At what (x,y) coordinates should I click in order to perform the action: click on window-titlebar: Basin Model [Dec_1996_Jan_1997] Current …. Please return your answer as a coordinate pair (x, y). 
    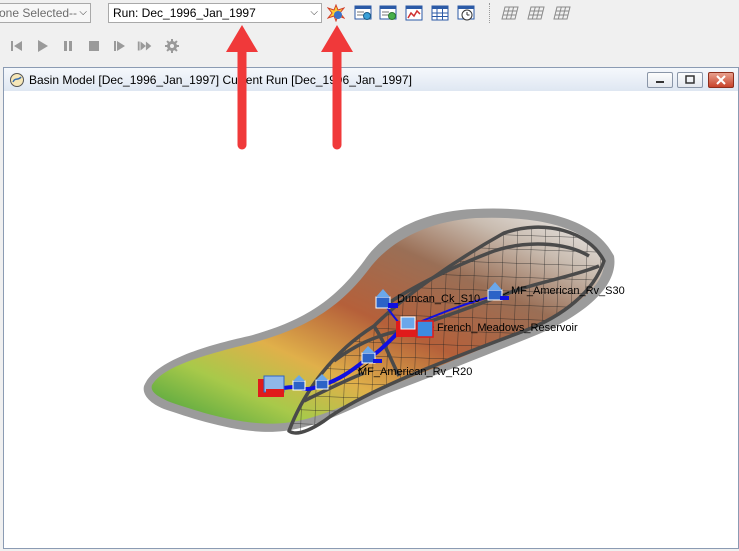
    Looking at the image, I should click on (371, 80).